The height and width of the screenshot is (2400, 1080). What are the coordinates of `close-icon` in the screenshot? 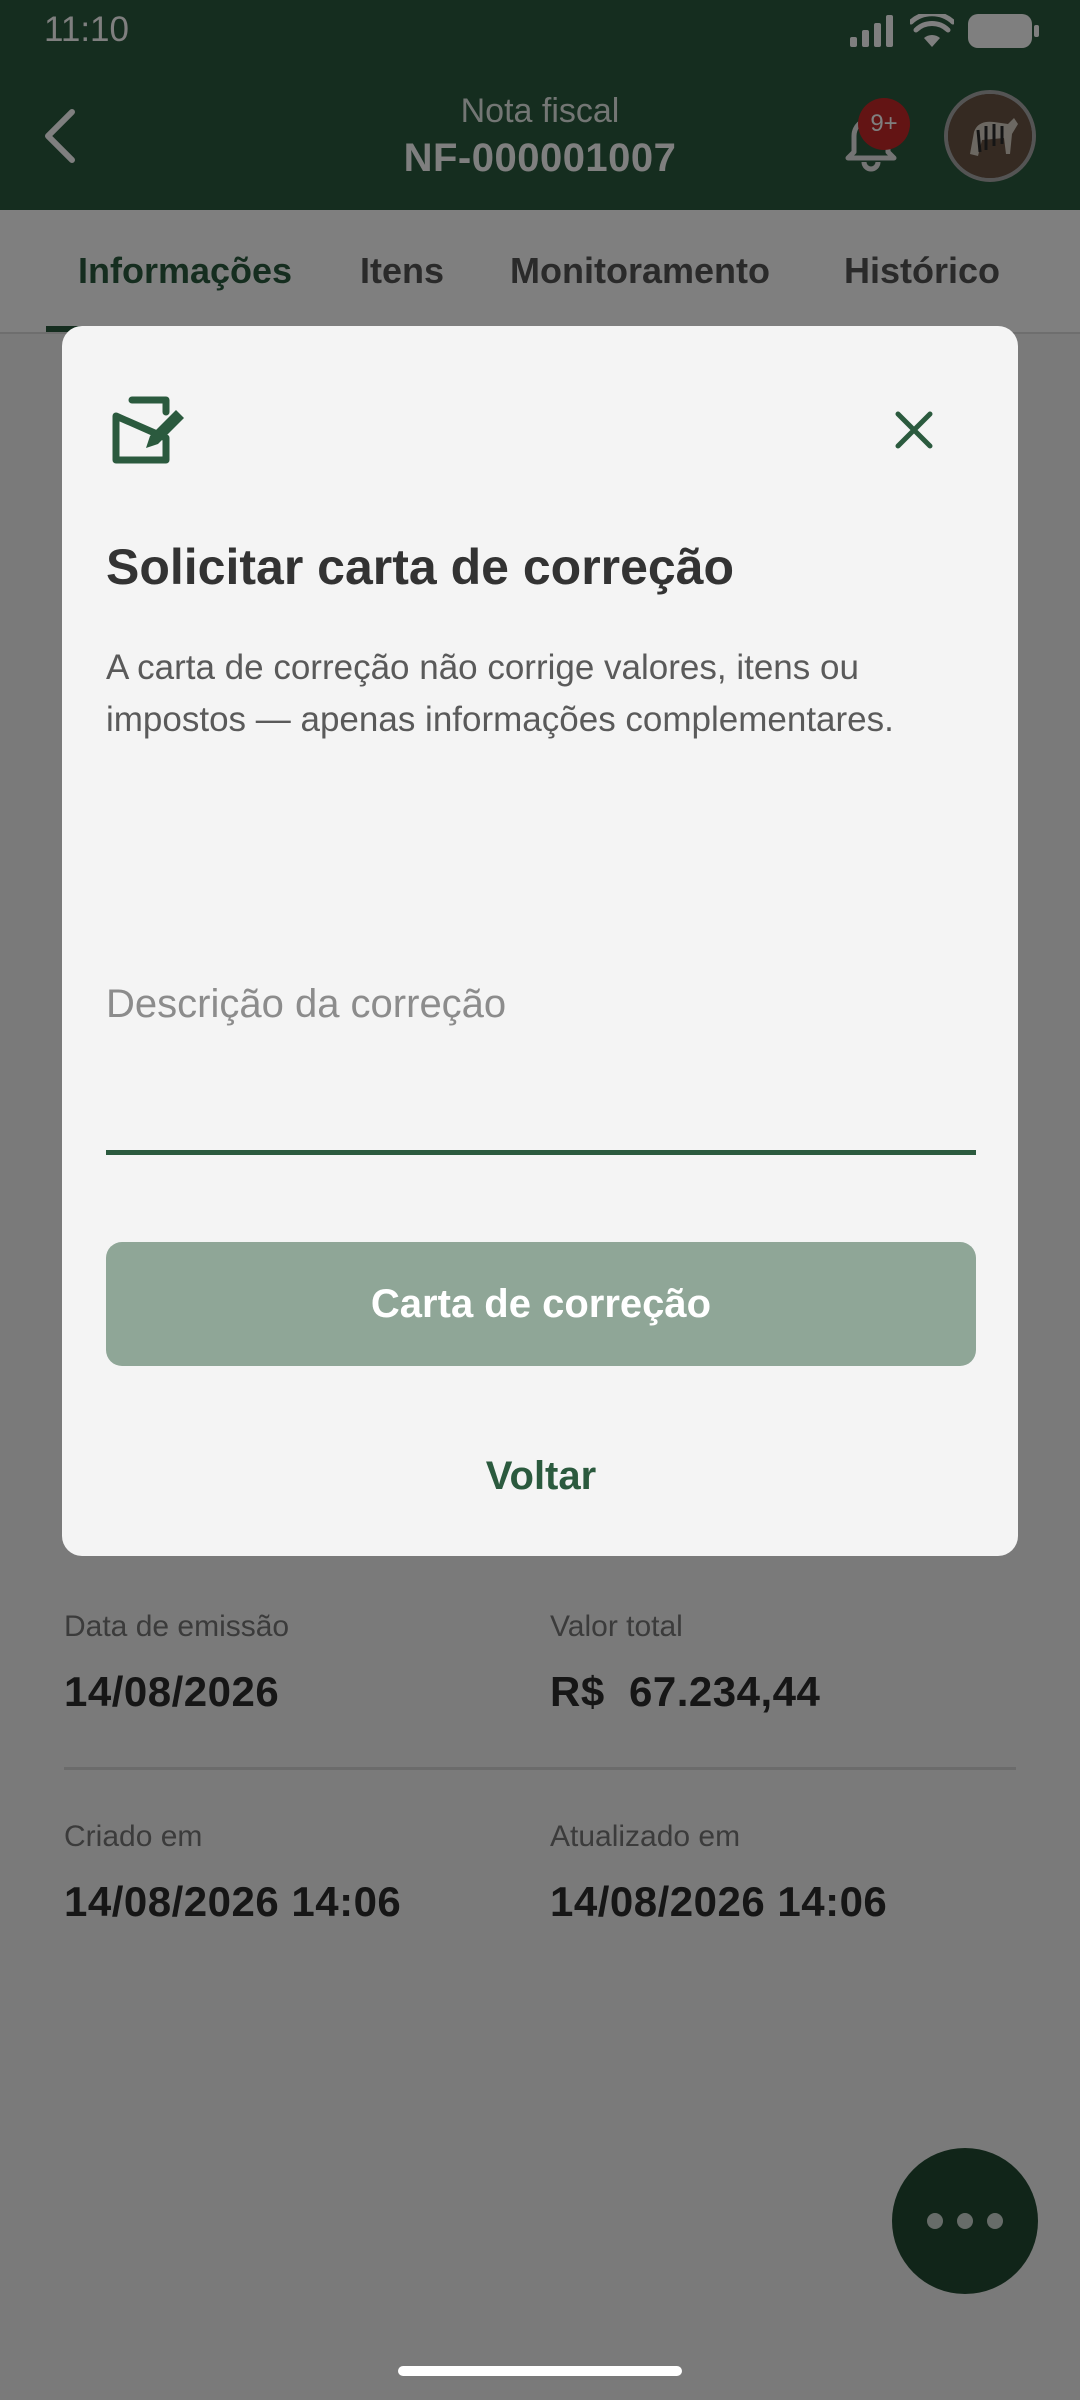 It's located at (914, 430).